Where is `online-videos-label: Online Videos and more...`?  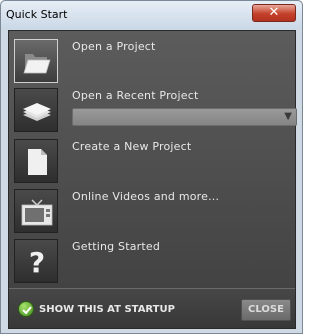 online-videos-label: Online Videos and more... is located at coordinates (146, 196).